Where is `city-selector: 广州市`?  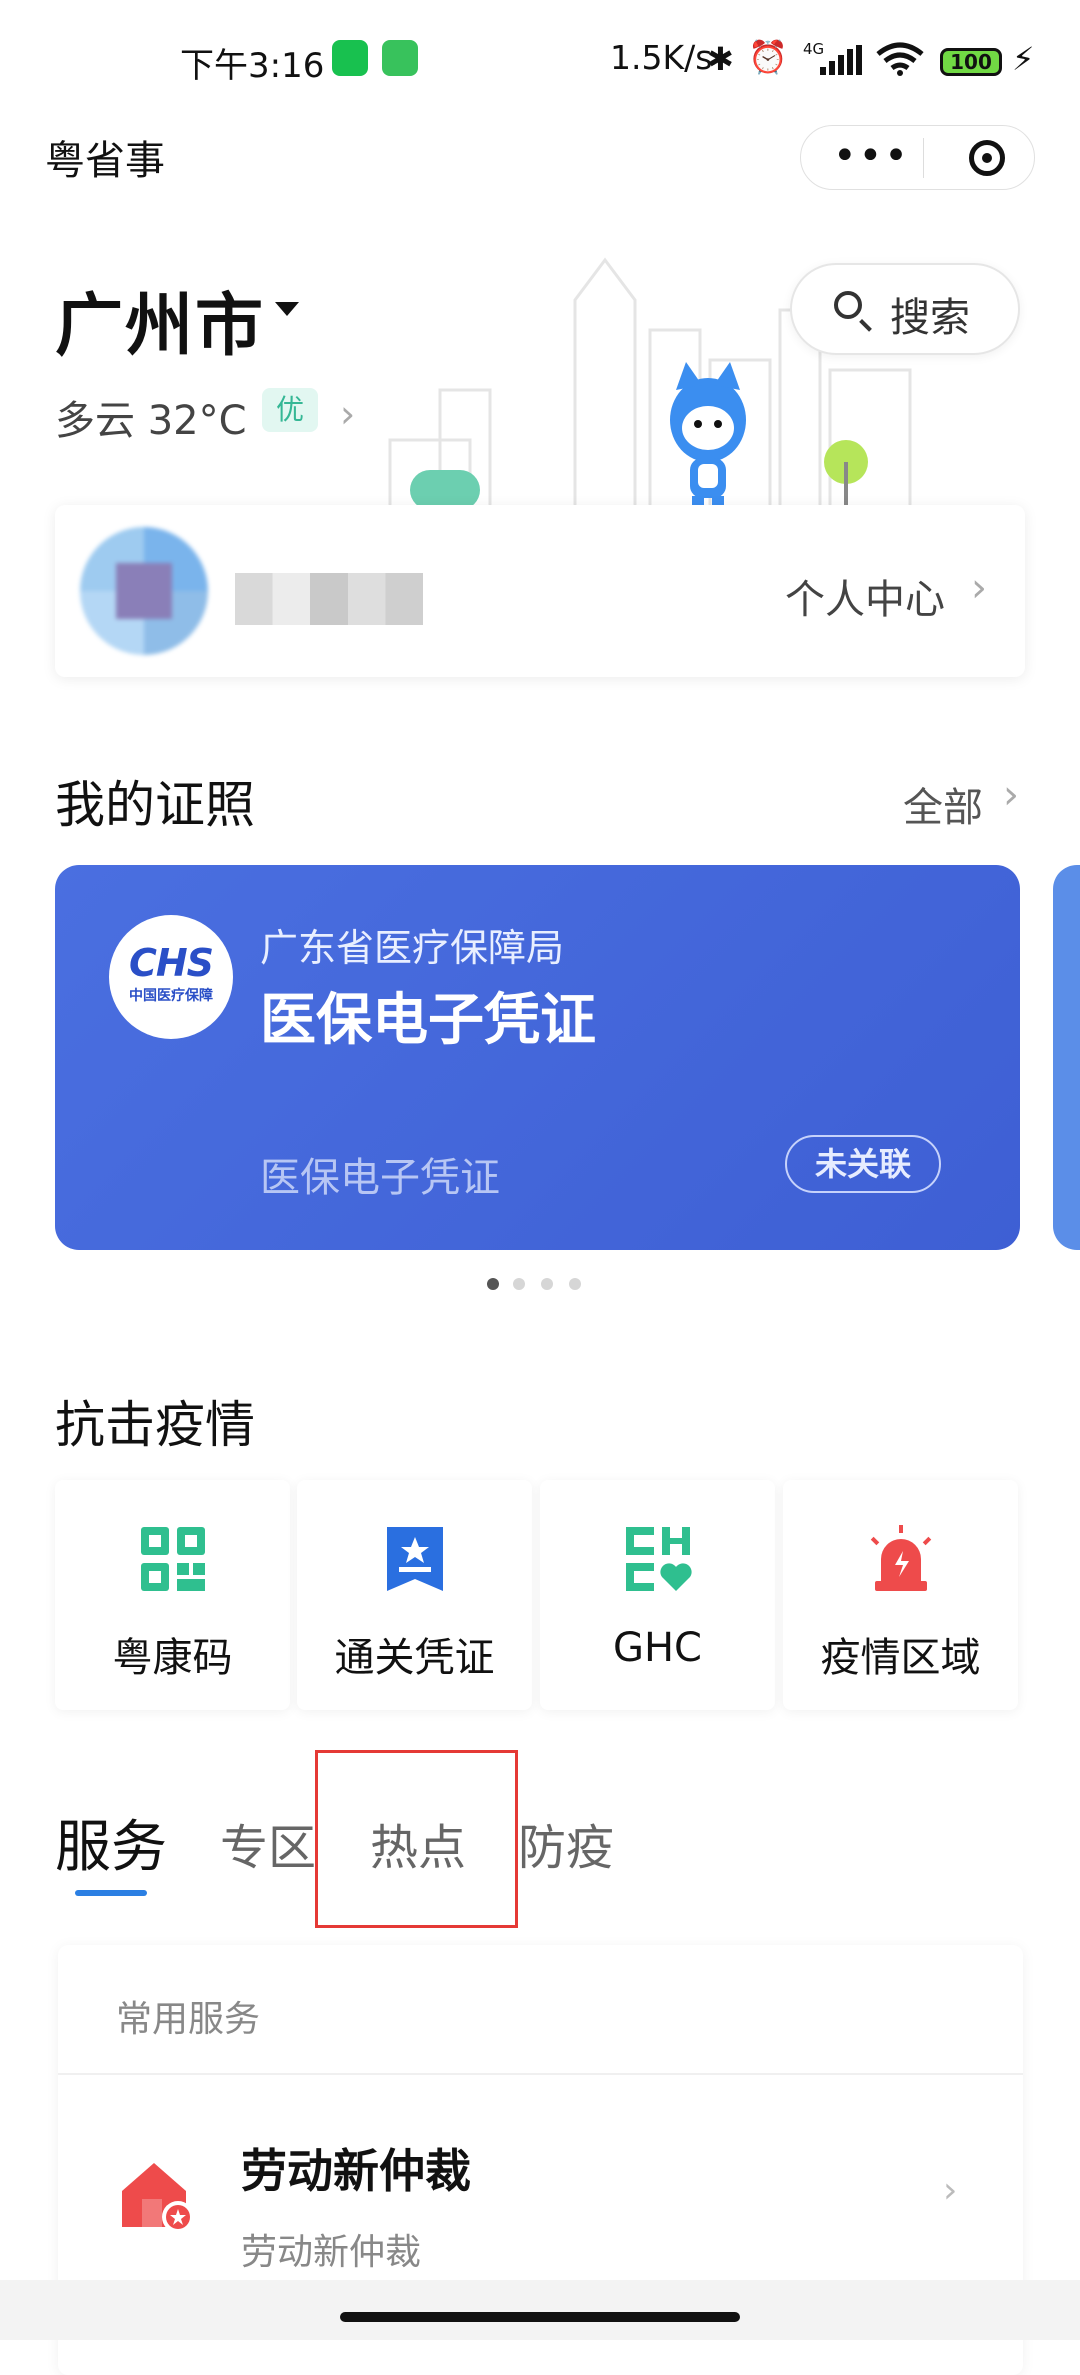
city-selector: 广州市 is located at coordinates (160, 319).